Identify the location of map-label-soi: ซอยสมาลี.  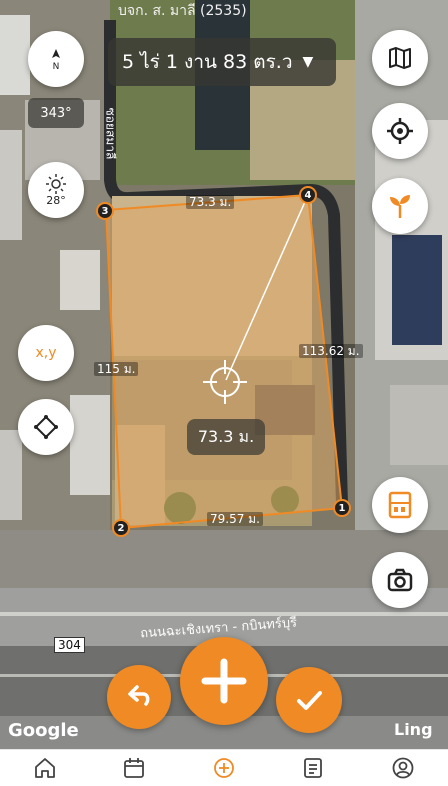
(110, 133).